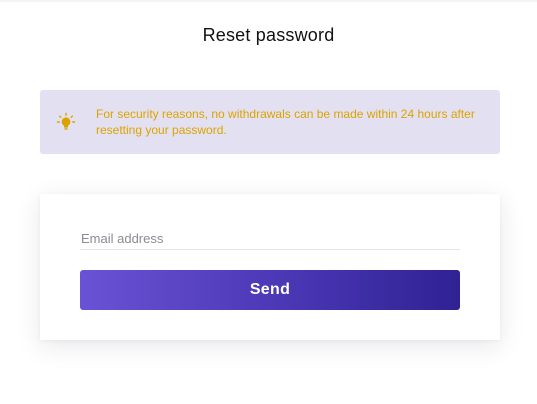 The height and width of the screenshot is (404, 537). I want to click on page-title: Reset password, so click(268, 35).